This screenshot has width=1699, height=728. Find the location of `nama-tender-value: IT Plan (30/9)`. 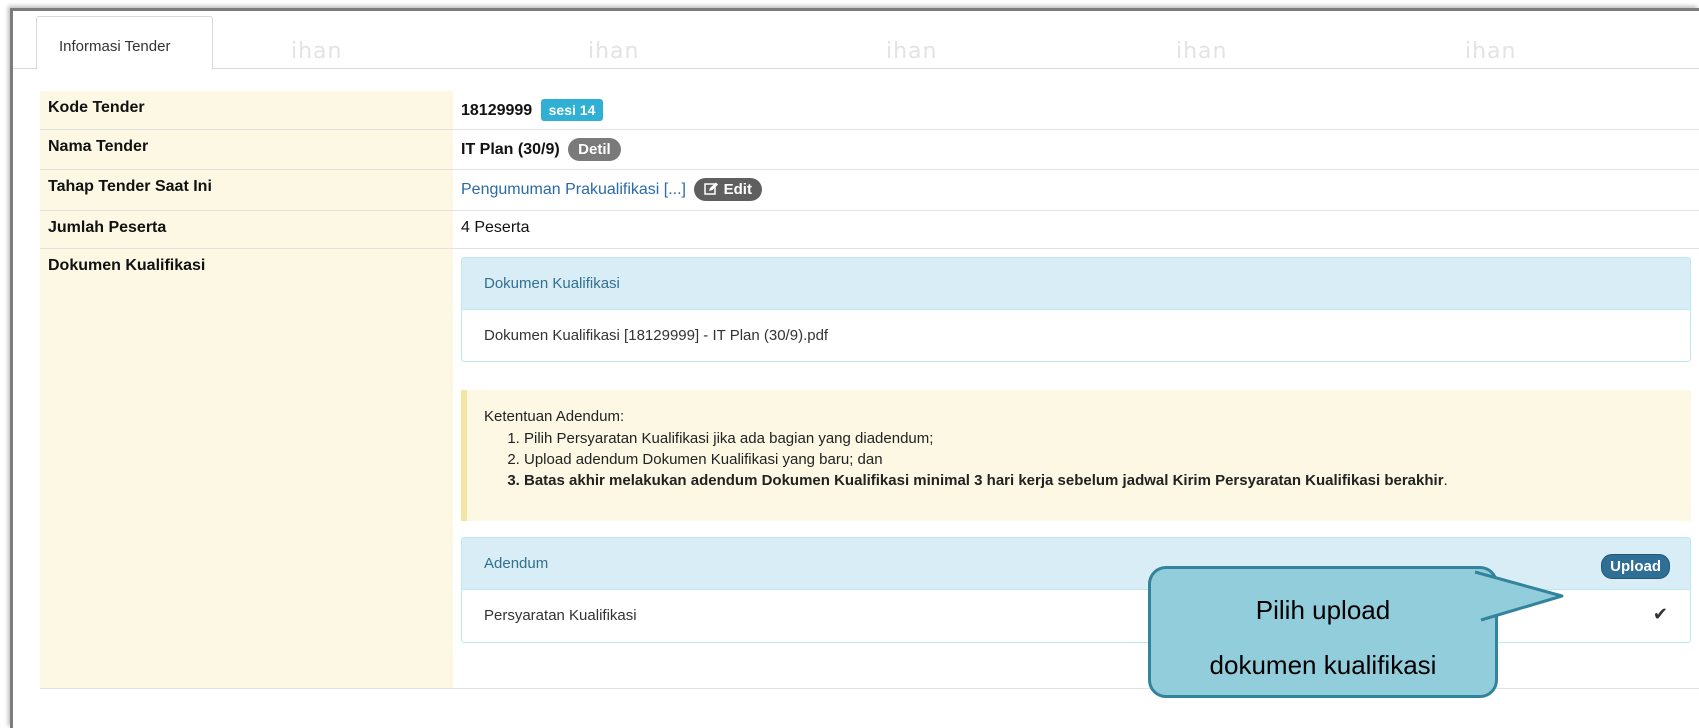

nama-tender-value: IT Plan (30/9) is located at coordinates (510, 149).